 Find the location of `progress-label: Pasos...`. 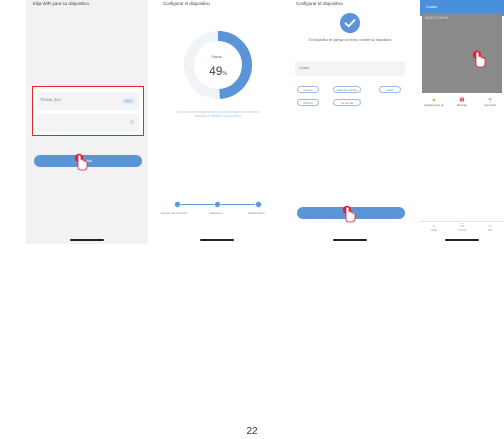

progress-label: Pasos... is located at coordinates (218, 57).